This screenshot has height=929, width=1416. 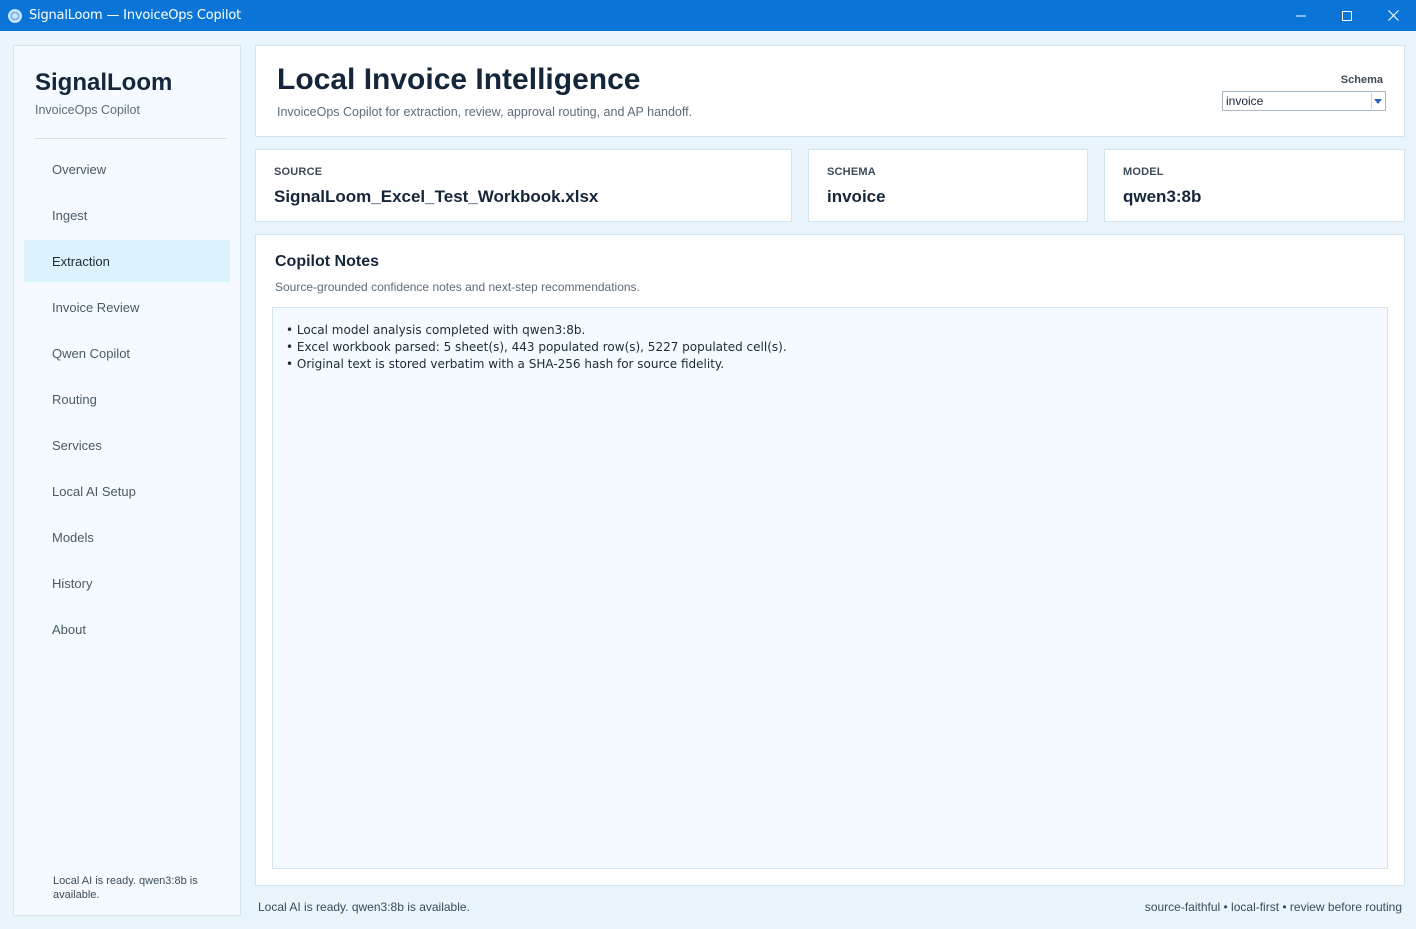 What do you see at coordinates (104, 82) in the screenshot?
I see `brand-title: SignalLoom` at bounding box center [104, 82].